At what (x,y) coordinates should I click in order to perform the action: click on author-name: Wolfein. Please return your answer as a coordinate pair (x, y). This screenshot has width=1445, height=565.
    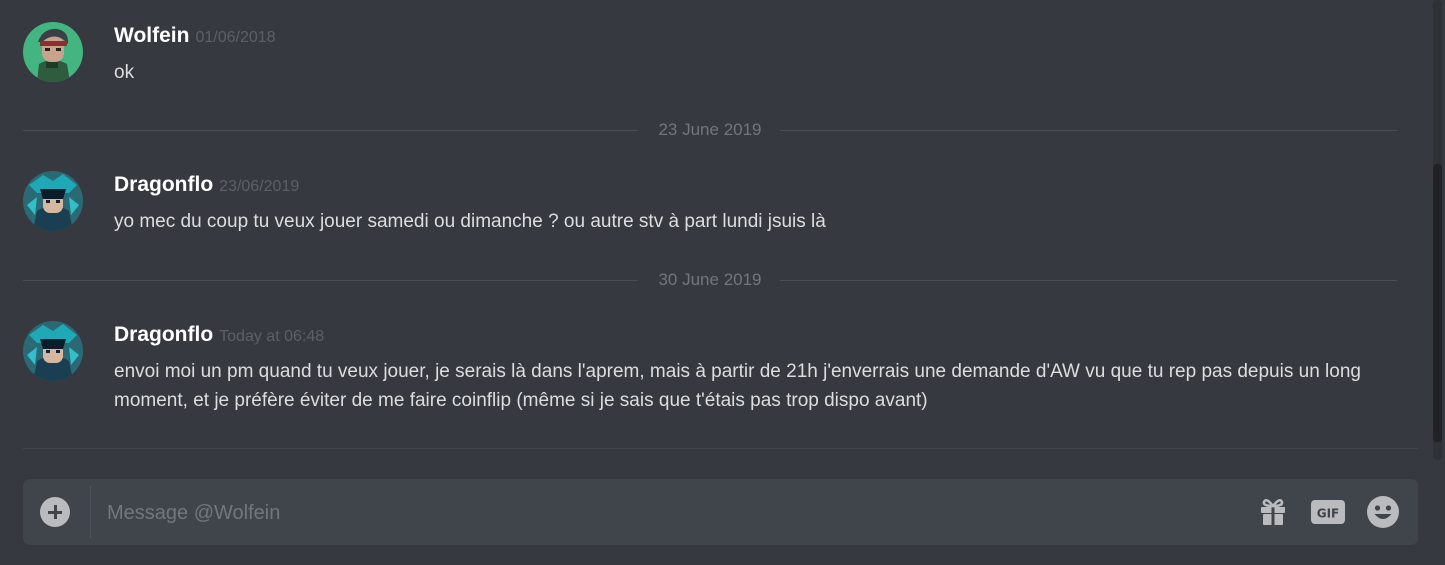
    Looking at the image, I should click on (151, 35).